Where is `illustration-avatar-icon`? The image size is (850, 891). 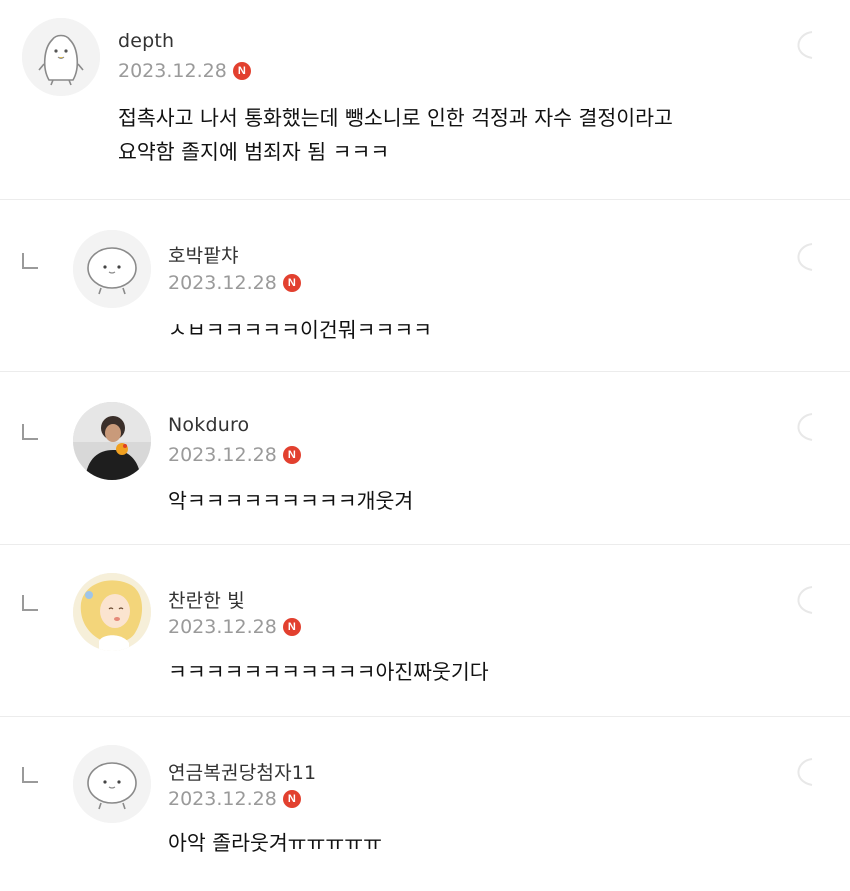 illustration-avatar-icon is located at coordinates (112, 612).